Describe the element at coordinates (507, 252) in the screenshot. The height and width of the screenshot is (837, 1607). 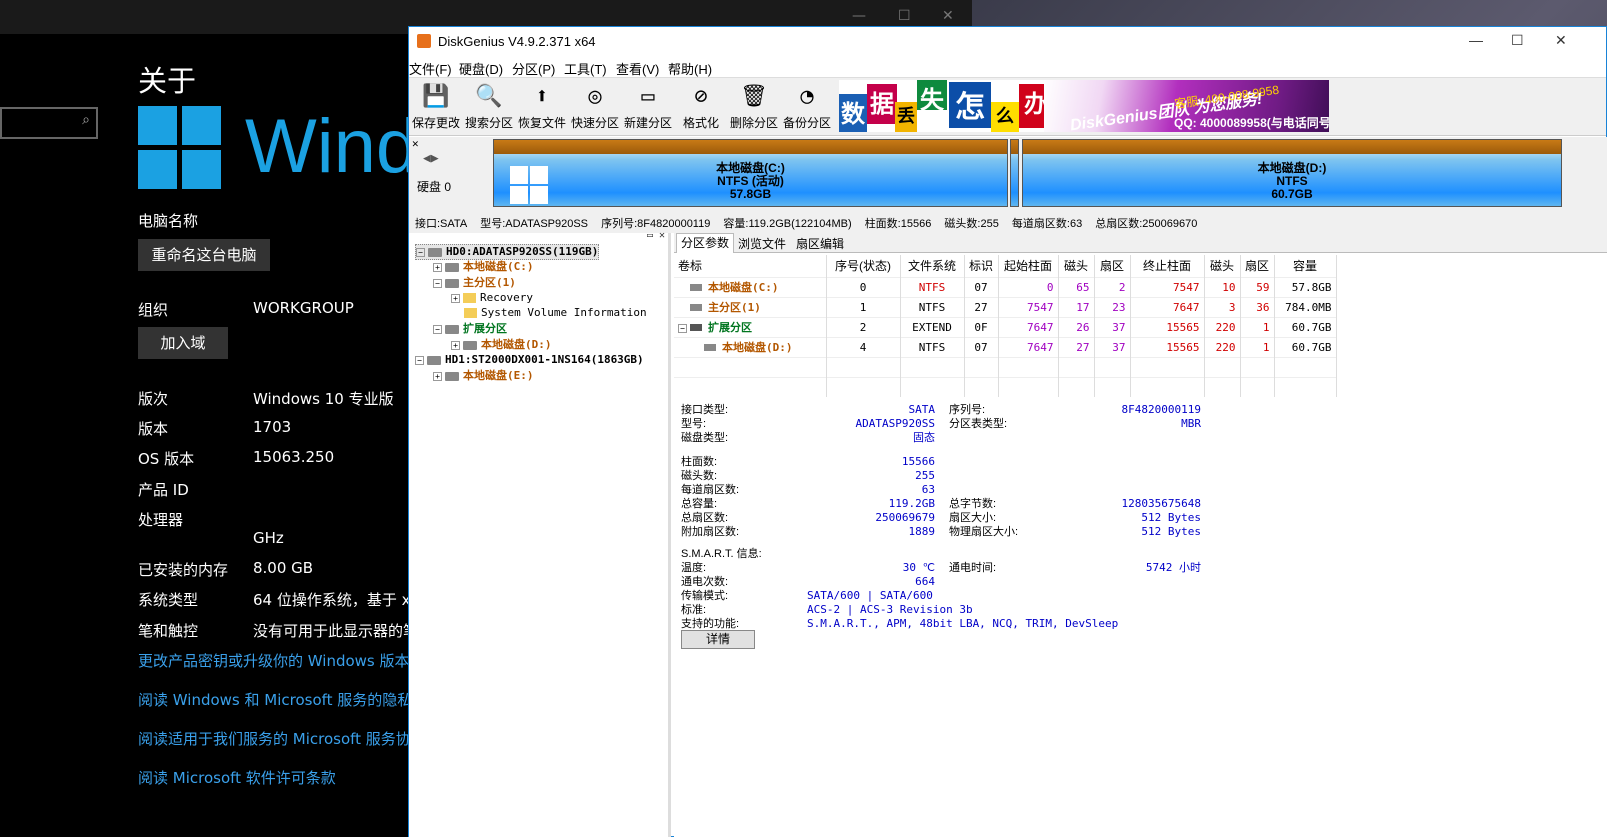
I see `tree-item-hd0: − HD0:ADATASP920SS(119GB)` at that location.